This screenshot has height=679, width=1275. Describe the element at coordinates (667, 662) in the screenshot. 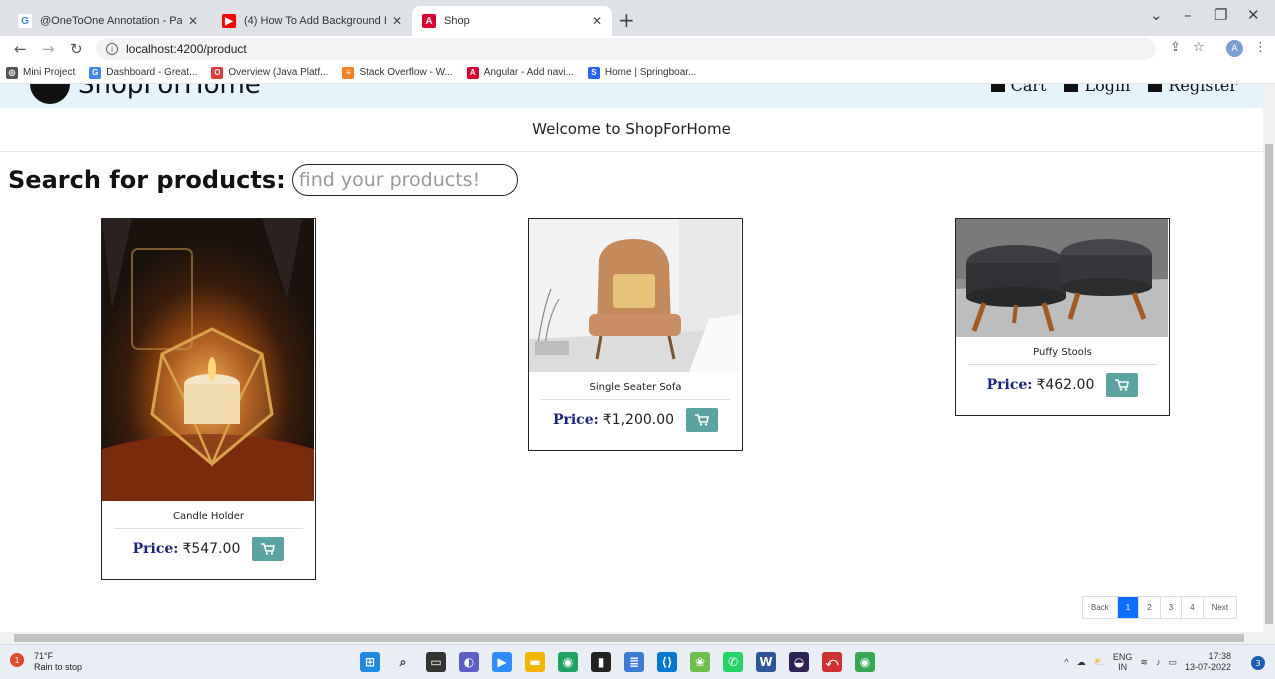

I see `vscode-icon: ⟨⟩` at that location.